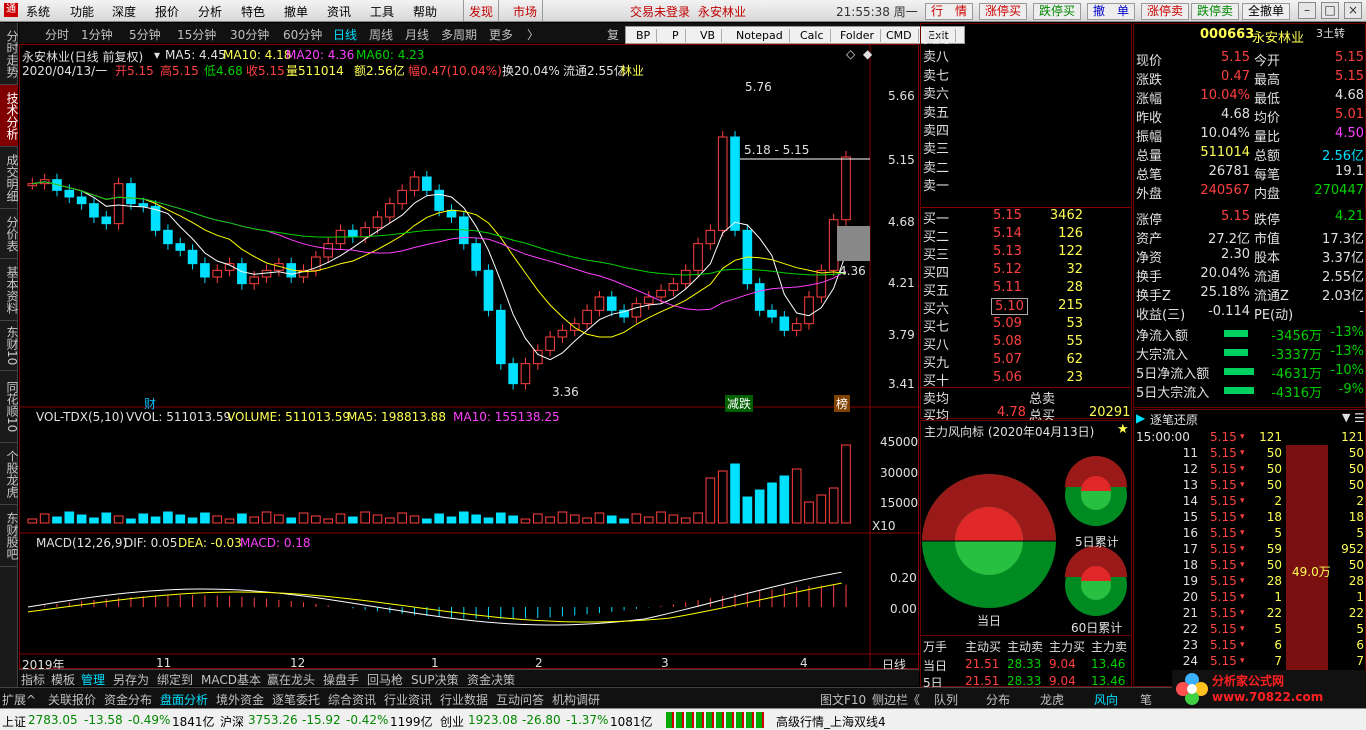  Describe the element at coordinates (9, 290) in the screenshot. I see `tab-basic-info: 基本资料` at that location.